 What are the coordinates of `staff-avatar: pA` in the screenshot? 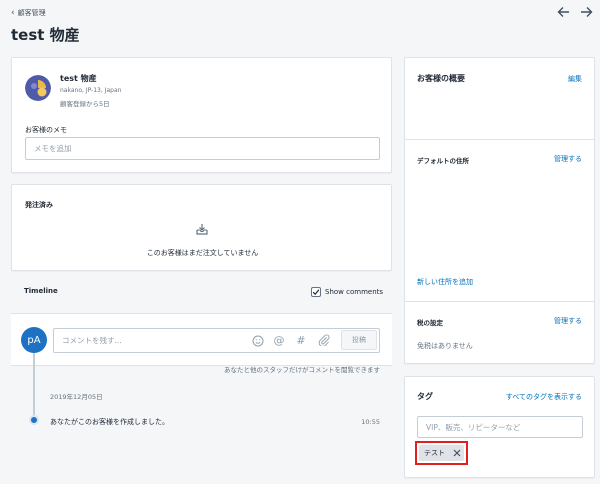 It's located at (34, 340).